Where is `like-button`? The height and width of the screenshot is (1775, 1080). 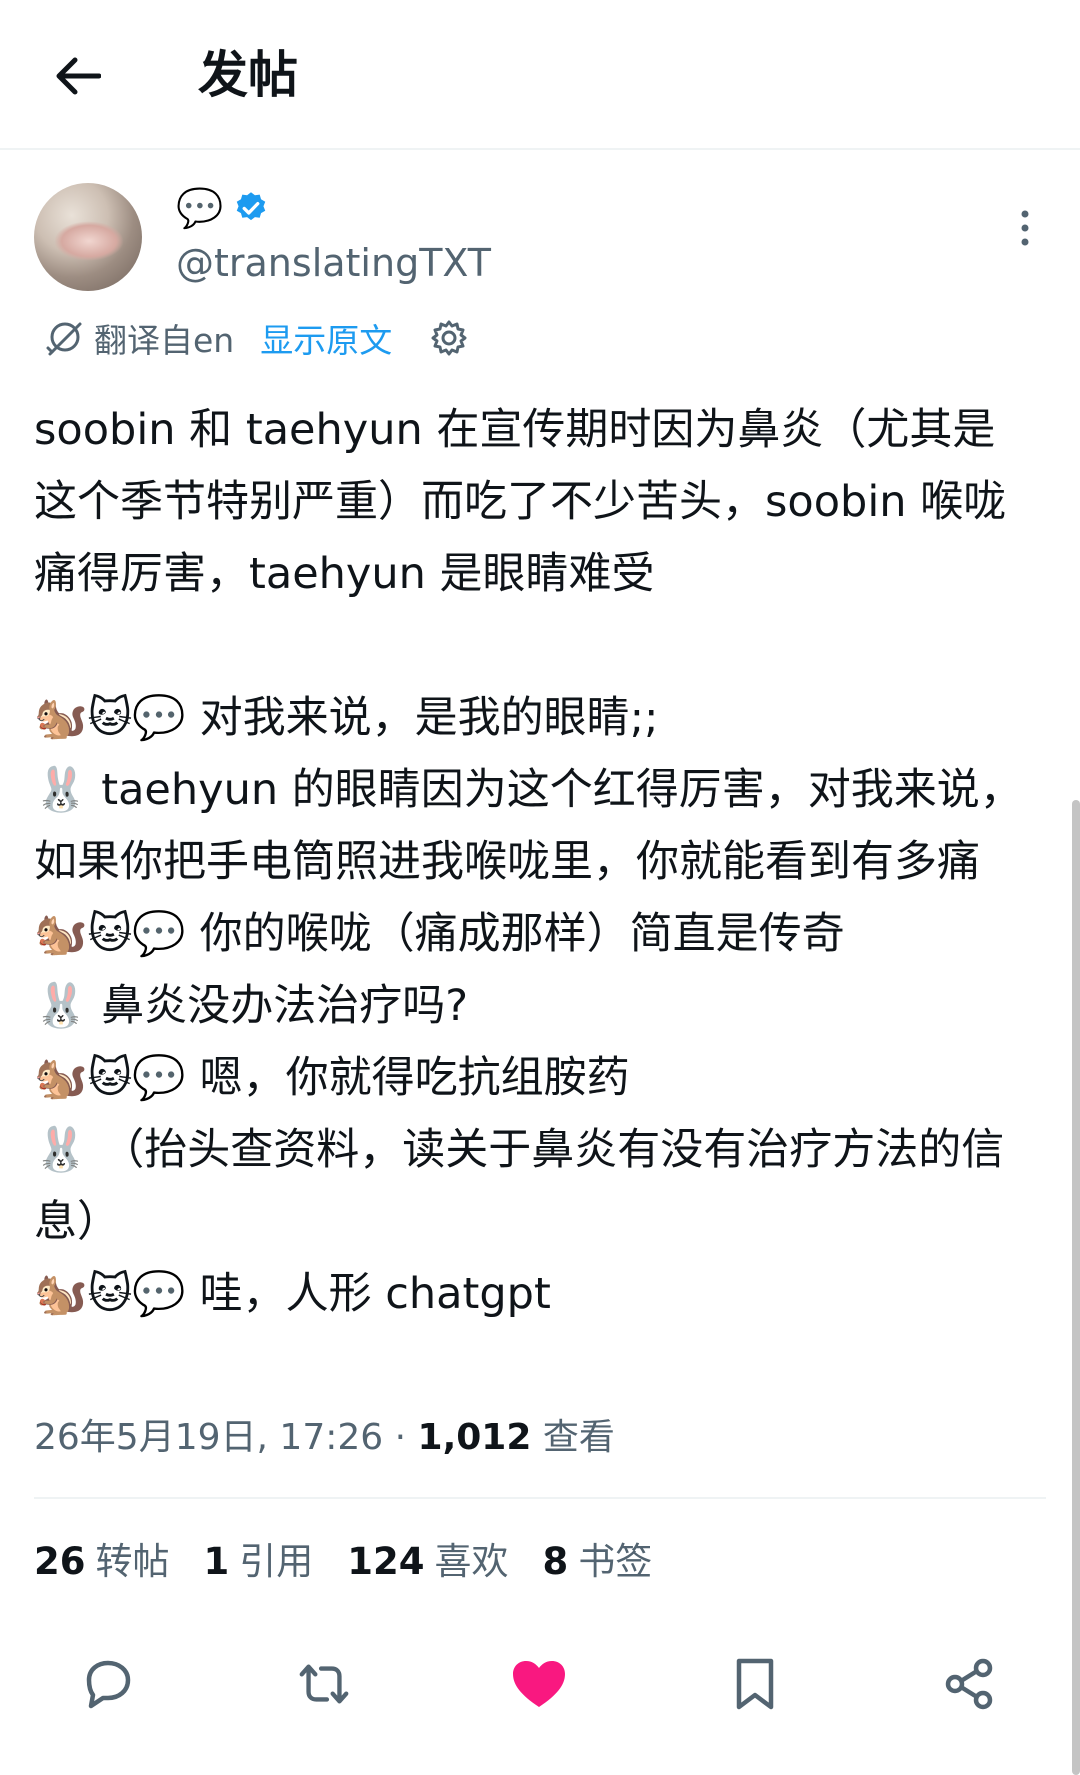 like-button is located at coordinates (539, 1684).